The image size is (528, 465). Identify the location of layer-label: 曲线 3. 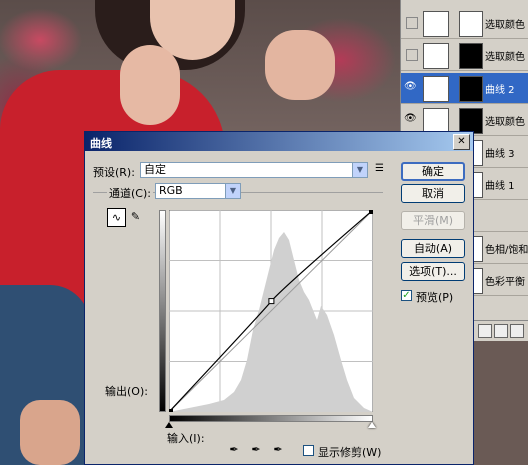
(500, 154).